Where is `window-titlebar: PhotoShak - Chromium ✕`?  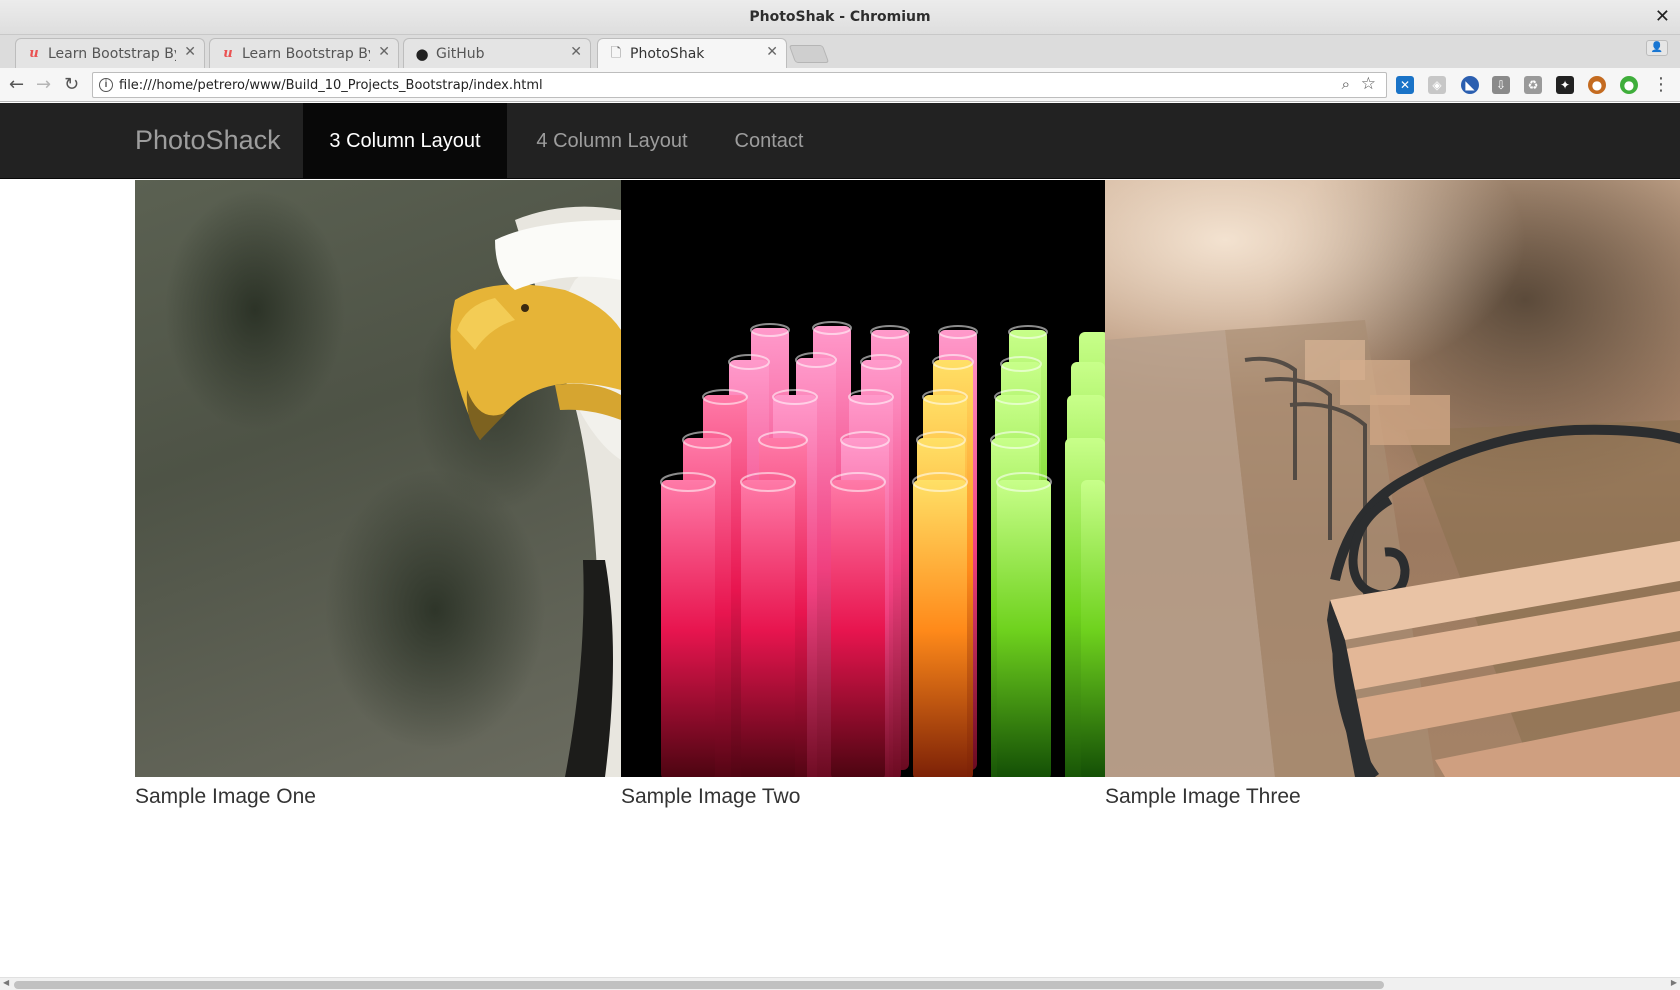 window-titlebar: PhotoShak - Chromium ✕ is located at coordinates (840, 17).